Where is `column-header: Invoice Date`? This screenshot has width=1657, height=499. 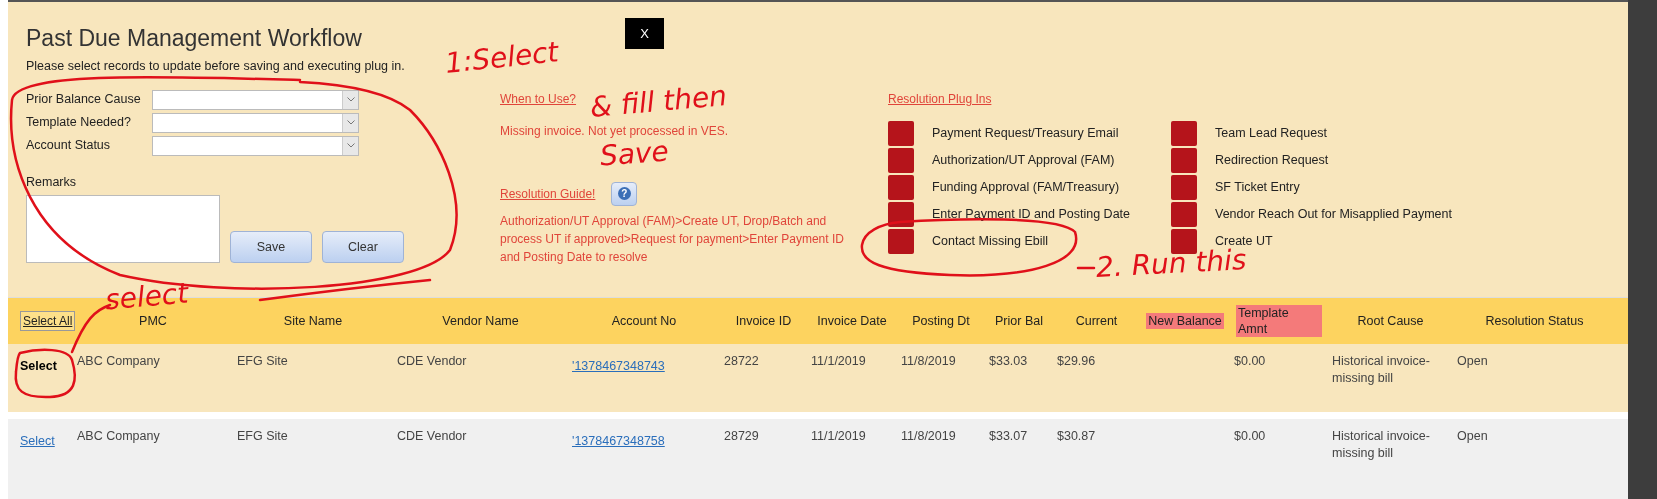 column-header: Invoice Date is located at coordinates (852, 321).